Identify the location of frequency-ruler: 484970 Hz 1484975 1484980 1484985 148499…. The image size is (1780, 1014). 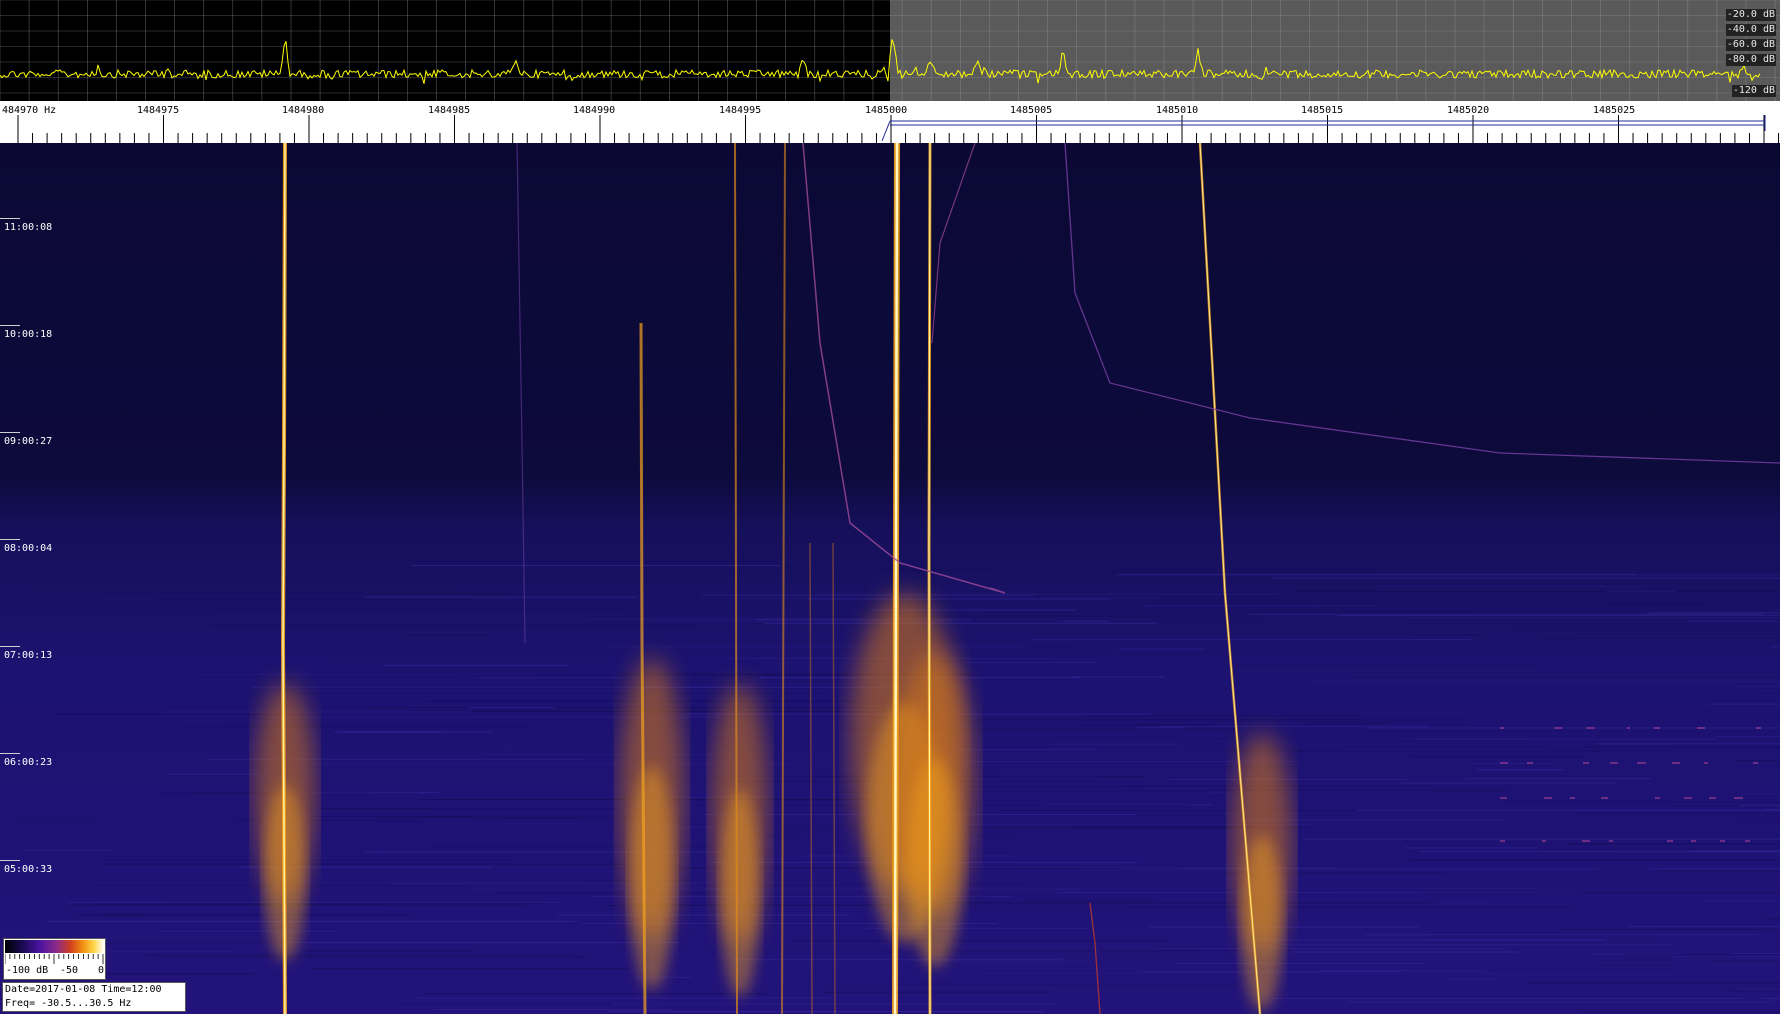
(890, 122).